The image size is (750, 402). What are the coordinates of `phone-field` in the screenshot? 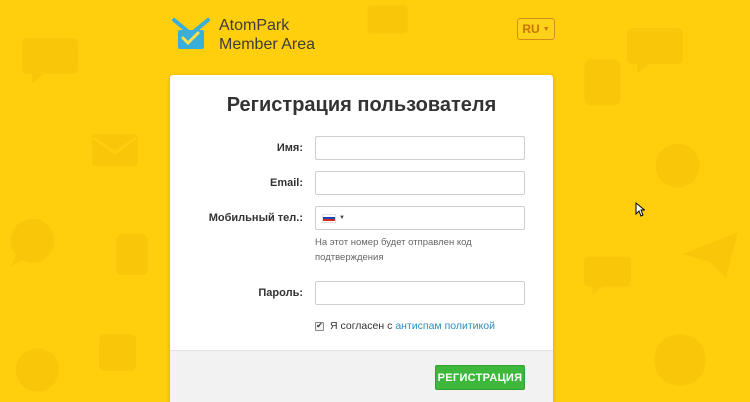 It's located at (436, 218).